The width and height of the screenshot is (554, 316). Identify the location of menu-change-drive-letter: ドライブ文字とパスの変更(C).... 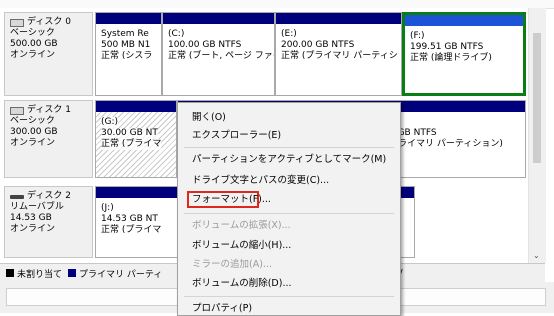
(260, 181).